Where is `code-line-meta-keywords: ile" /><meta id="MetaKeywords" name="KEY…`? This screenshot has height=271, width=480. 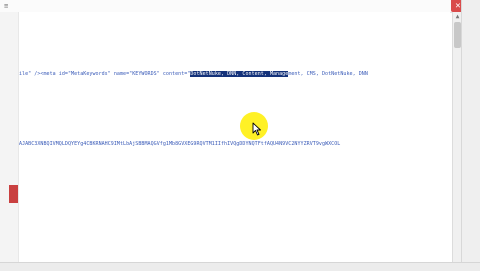
code-line-meta-keywords: ile" /><meta id="MetaKeywords" name="KEY… is located at coordinates (193, 74).